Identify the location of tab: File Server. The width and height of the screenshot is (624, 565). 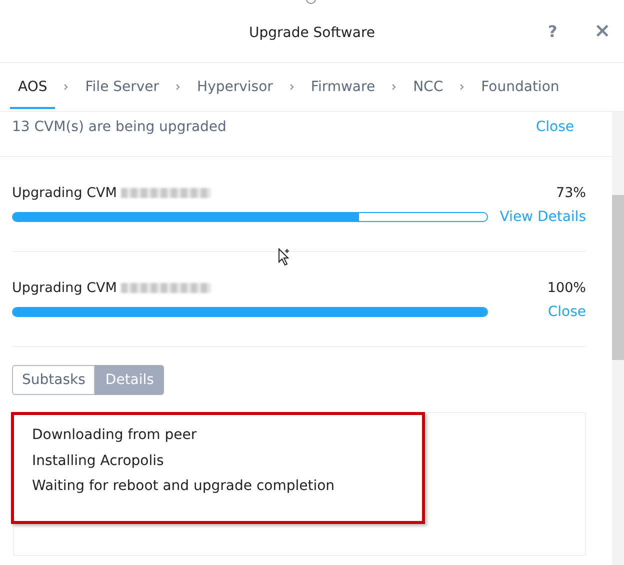
(122, 87).